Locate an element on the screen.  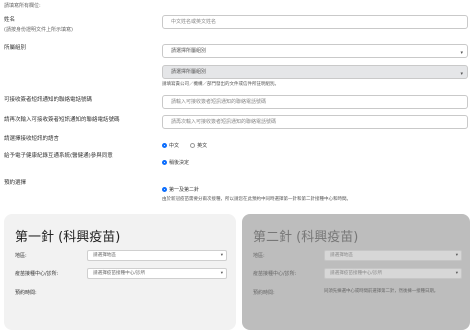
sub-district-note: 請填寫貴公司／機構／部門發出的文件或信件所註明組別。 is located at coordinates (220, 84).